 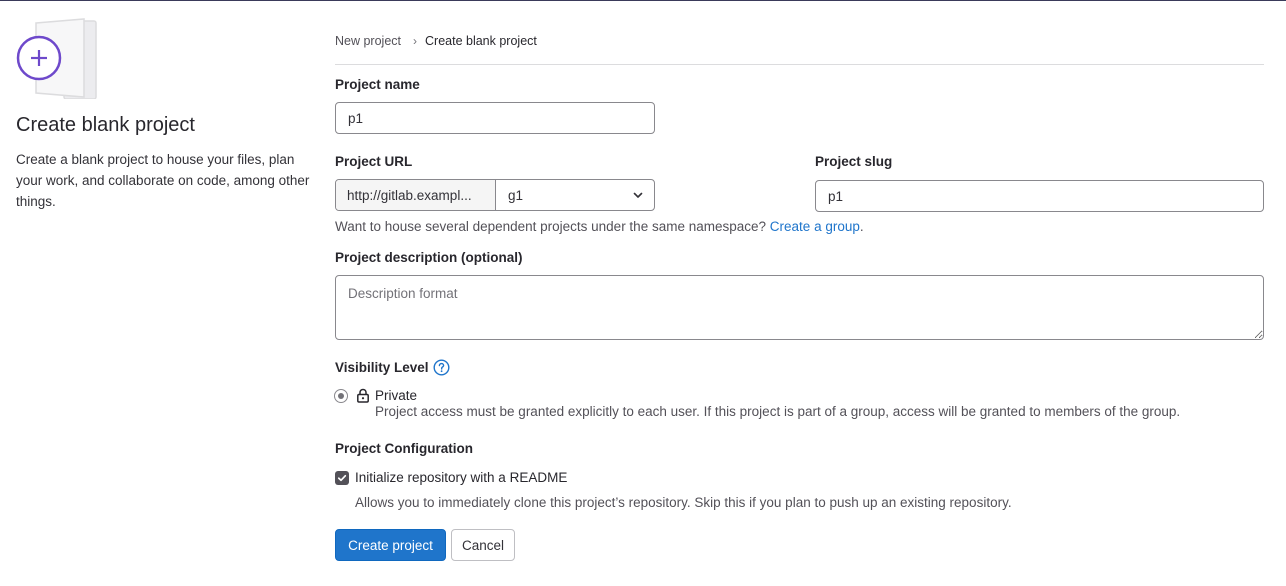 What do you see at coordinates (481, 41) in the screenshot?
I see `breadcrumb-current: Create blank project` at bounding box center [481, 41].